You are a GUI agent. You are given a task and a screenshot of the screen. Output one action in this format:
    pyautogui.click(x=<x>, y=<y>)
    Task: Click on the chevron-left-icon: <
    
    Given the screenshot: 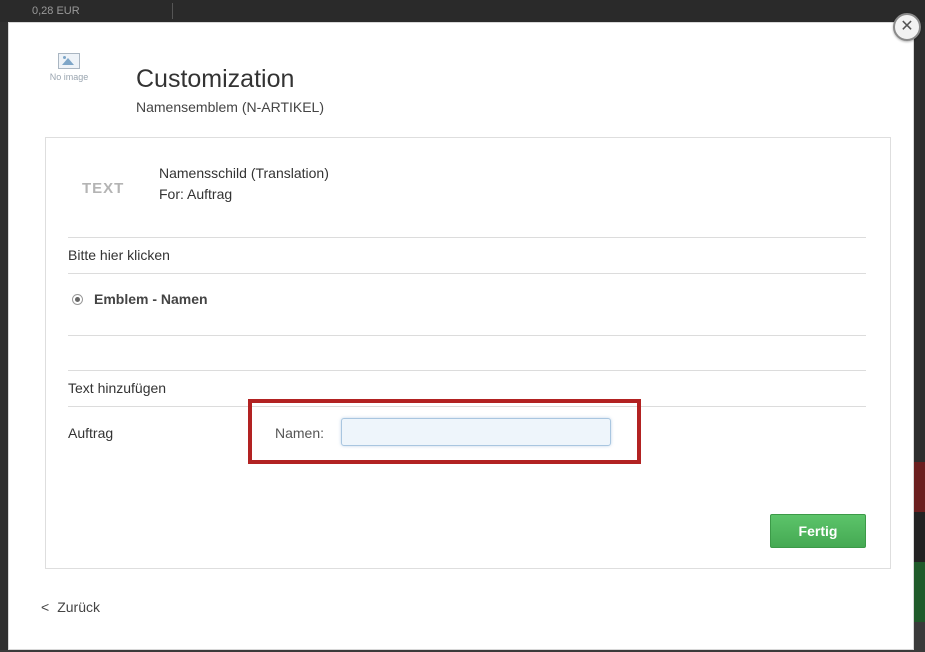 What is the action you would take?
    pyautogui.click(x=45, y=607)
    